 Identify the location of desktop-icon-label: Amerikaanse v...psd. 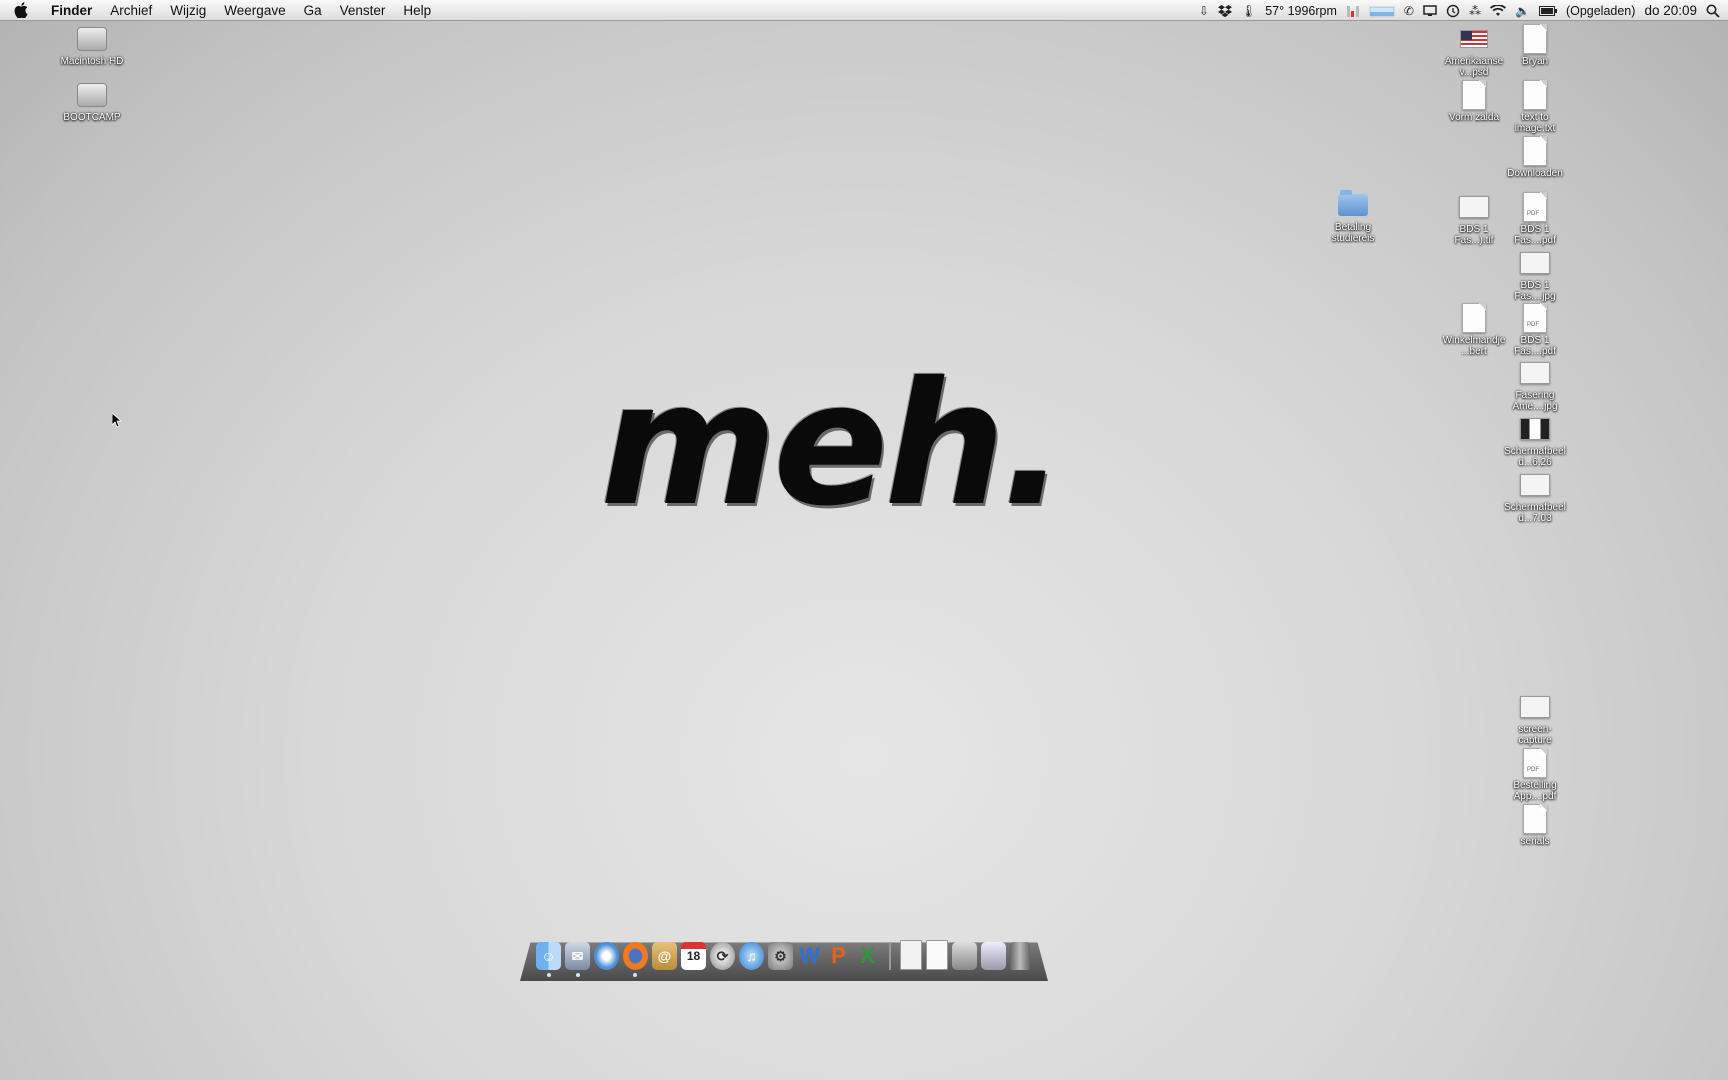
(1474, 67).